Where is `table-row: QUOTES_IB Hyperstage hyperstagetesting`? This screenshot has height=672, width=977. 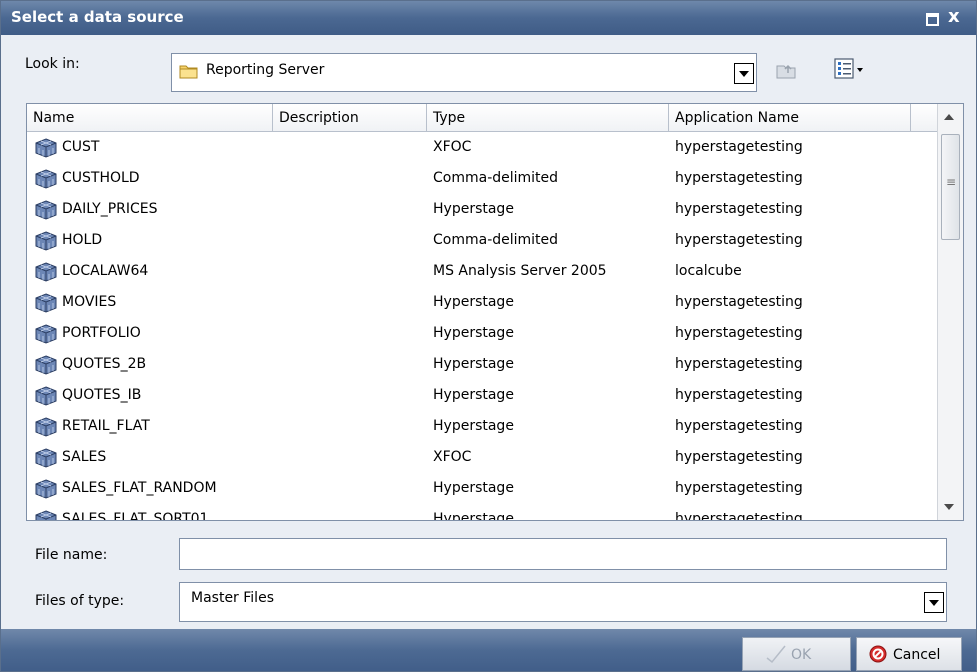
table-row: QUOTES_IB Hyperstage hyperstagetesting is located at coordinates (482, 396).